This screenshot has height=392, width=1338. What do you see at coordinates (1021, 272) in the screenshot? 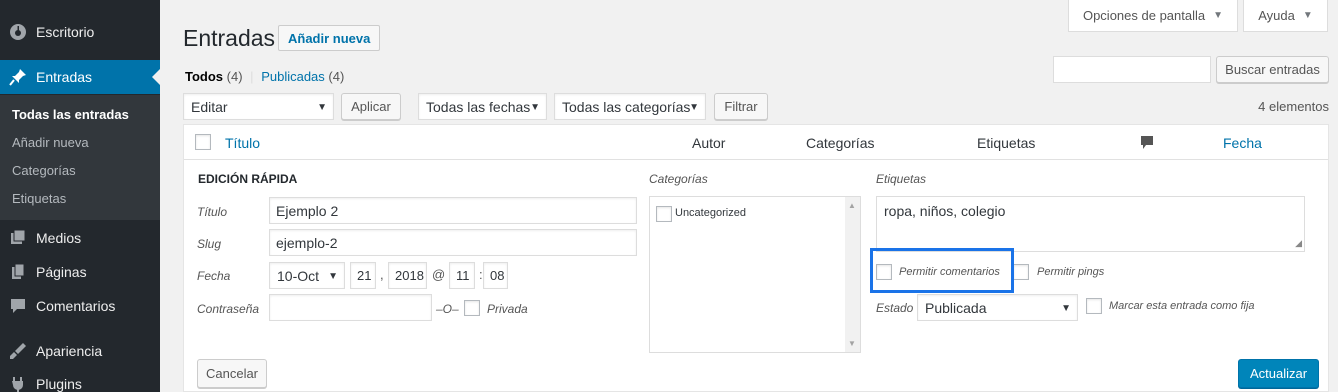
I see `allow-pings-checkbox` at bounding box center [1021, 272].